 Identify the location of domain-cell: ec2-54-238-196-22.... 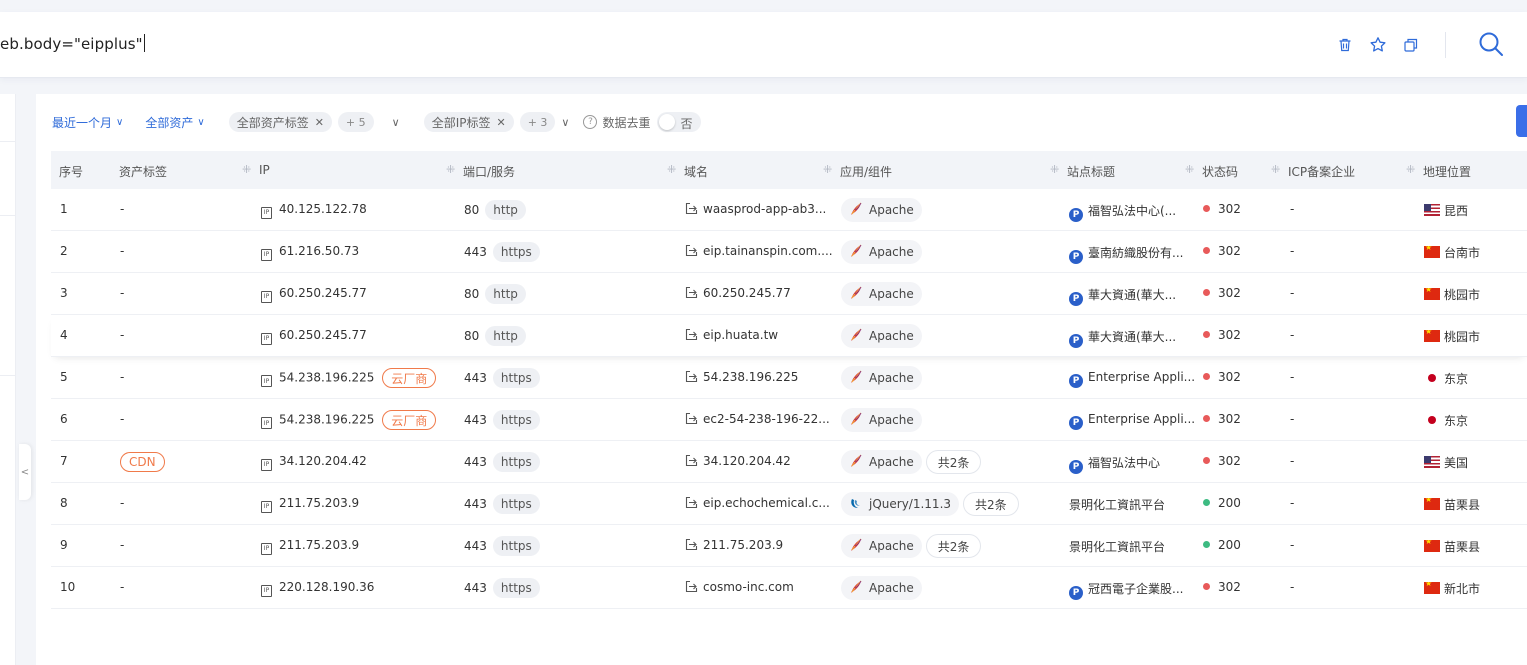
(757, 419).